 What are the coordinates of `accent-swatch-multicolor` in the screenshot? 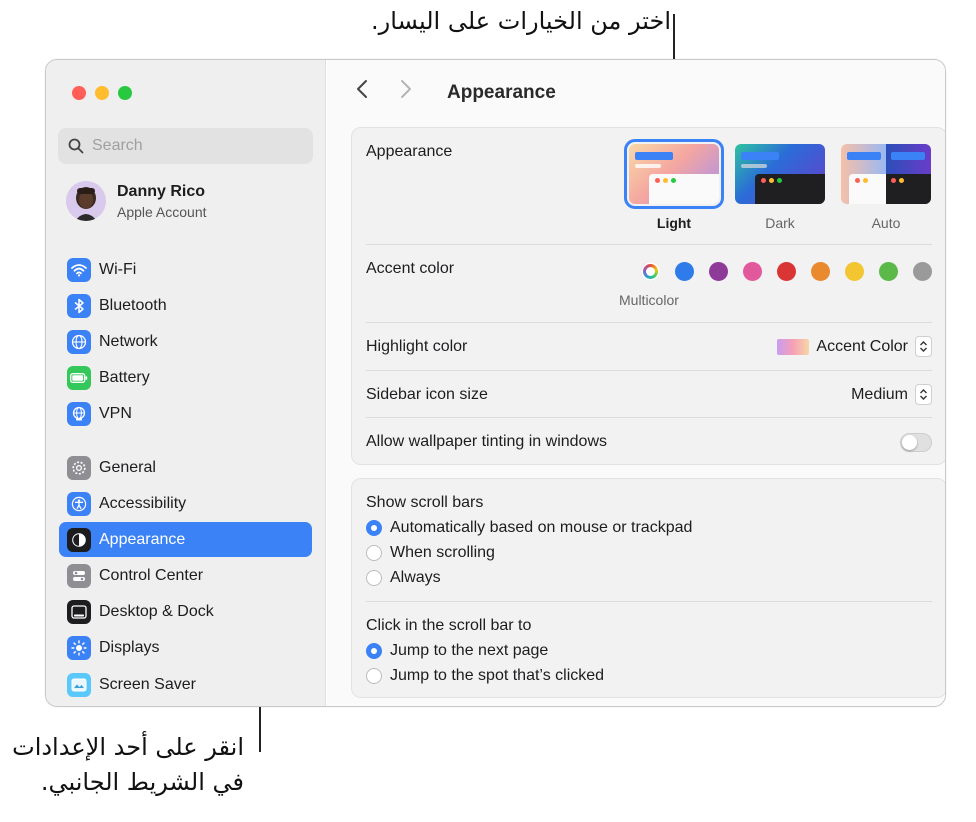 It's located at (650, 271).